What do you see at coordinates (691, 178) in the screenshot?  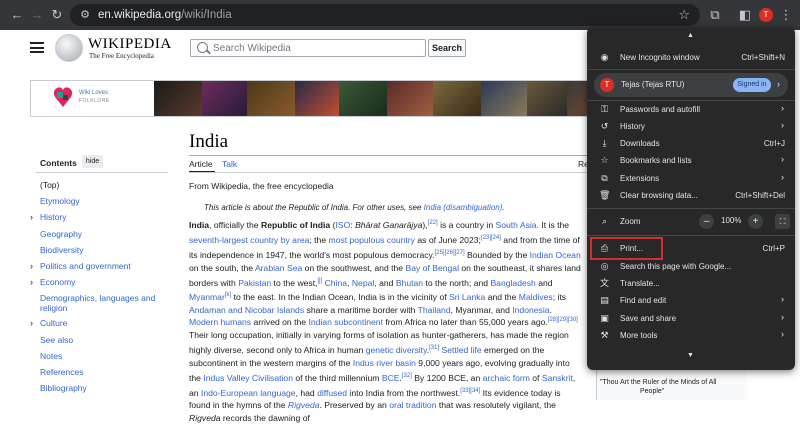 I see `menu-extensions: ⧉ Extensions ›` at bounding box center [691, 178].